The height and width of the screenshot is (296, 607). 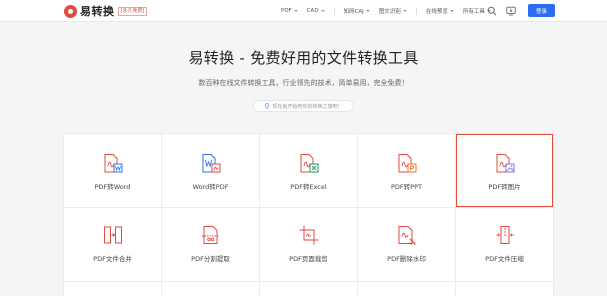 I want to click on tool-label: Word转PDF, so click(x=210, y=187).